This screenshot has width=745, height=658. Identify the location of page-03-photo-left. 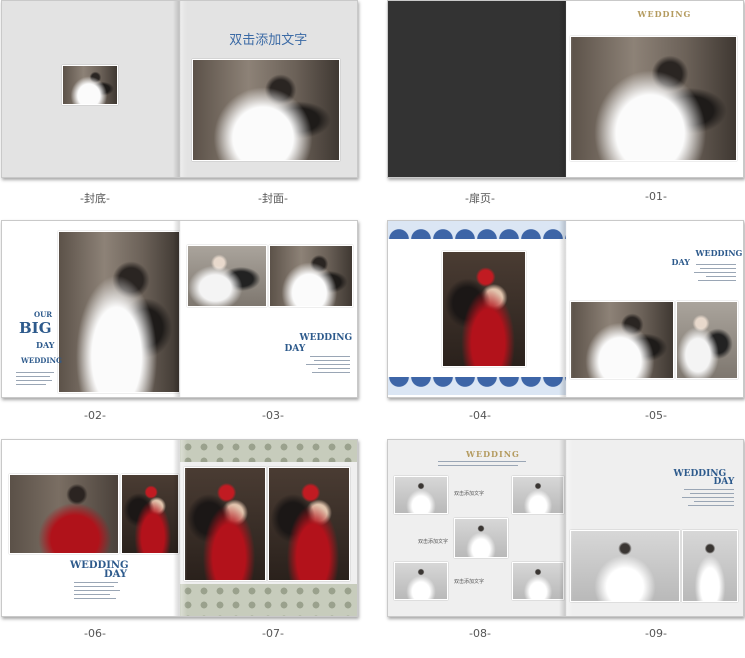
(226, 276).